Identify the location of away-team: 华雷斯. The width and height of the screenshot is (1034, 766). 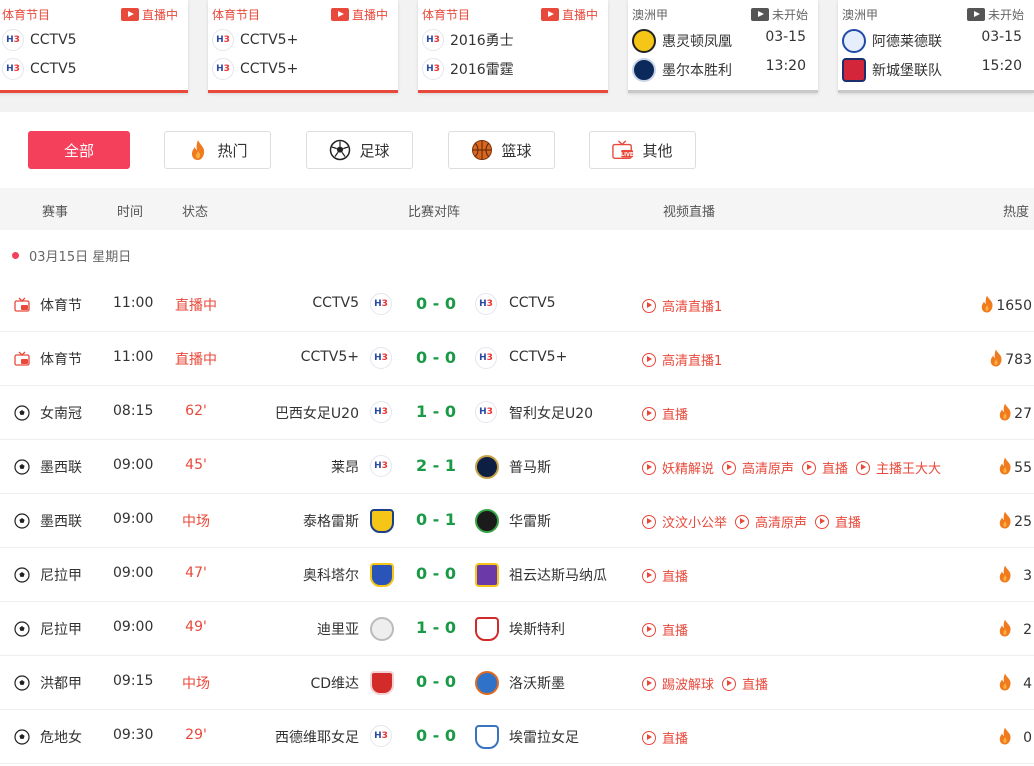
(530, 521).